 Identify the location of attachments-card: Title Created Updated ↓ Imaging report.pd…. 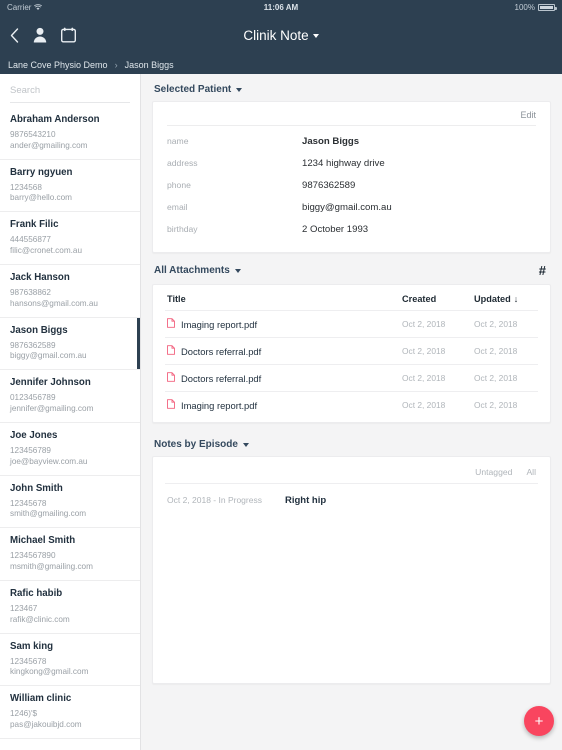
(351, 353).